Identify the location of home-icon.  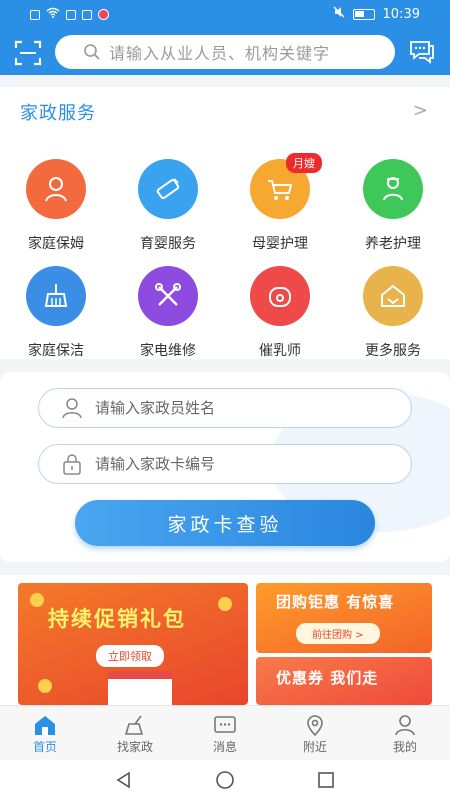
(45, 725).